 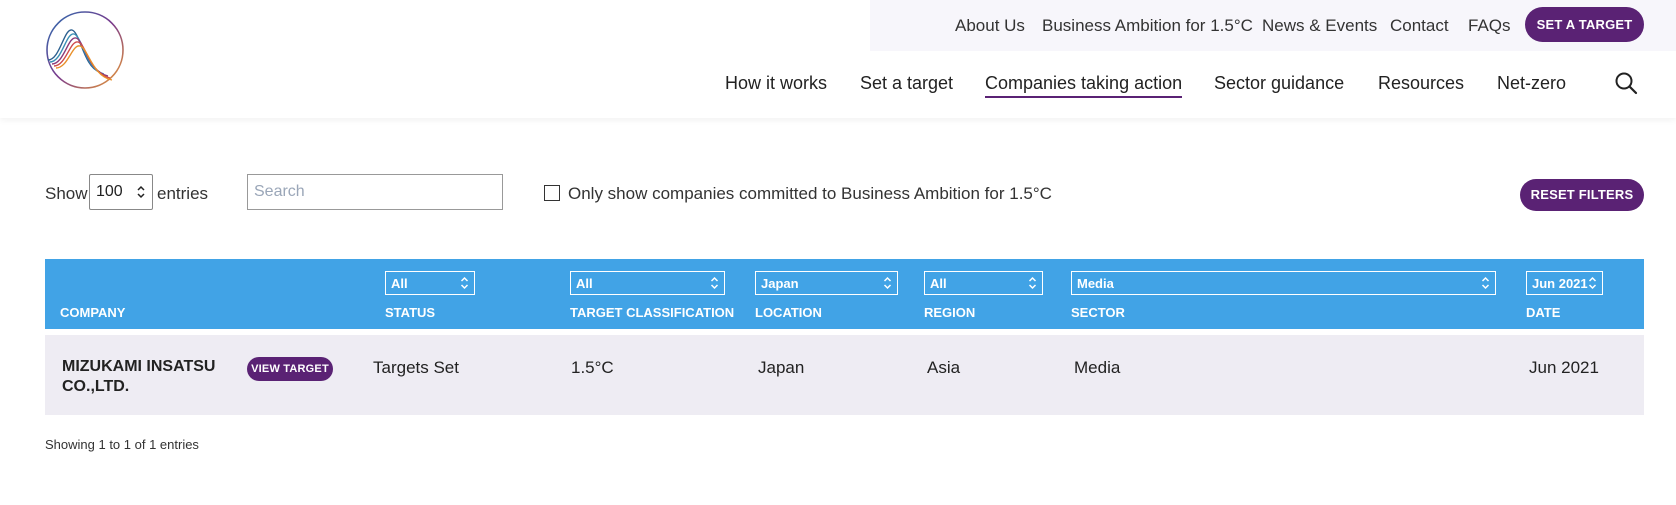 What do you see at coordinates (139, 376) in the screenshot?
I see `company-name: MIZUKAMI INSATSU CO.,LTD.` at bounding box center [139, 376].